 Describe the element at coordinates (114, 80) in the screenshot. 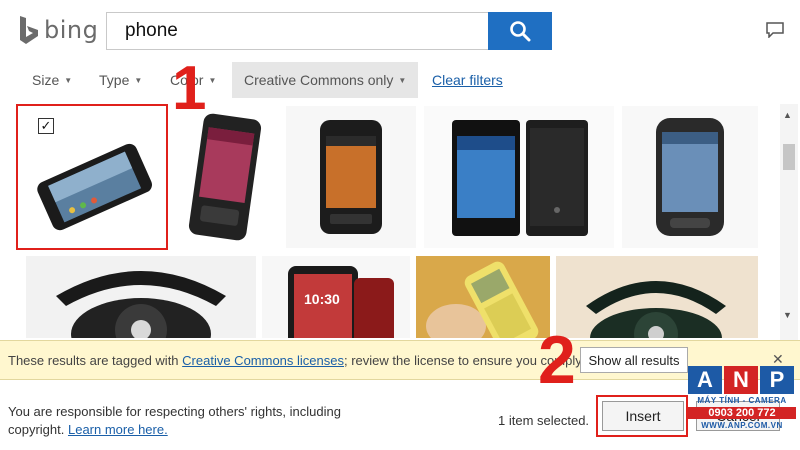

I see `type-filter-label: Type` at that location.